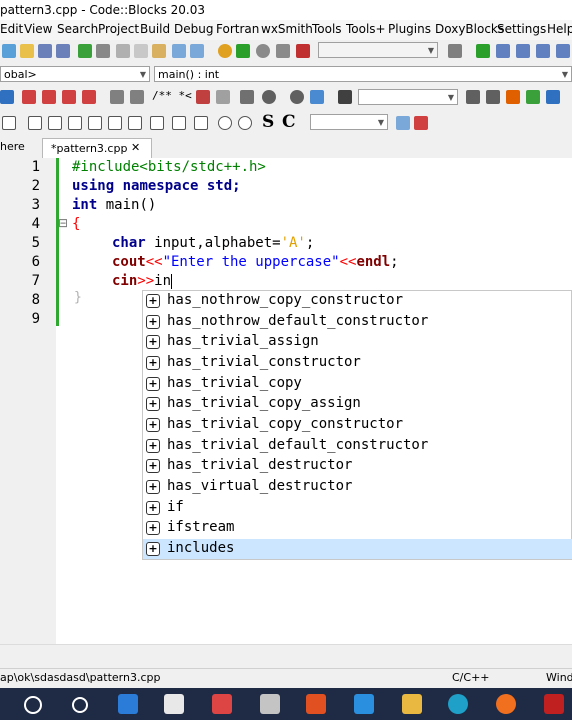 Image resolution: width=572 pixels, height=720 pixels. I want to click on autocomplete-item: + has_trivial_copy_assign, so click(357, 404).